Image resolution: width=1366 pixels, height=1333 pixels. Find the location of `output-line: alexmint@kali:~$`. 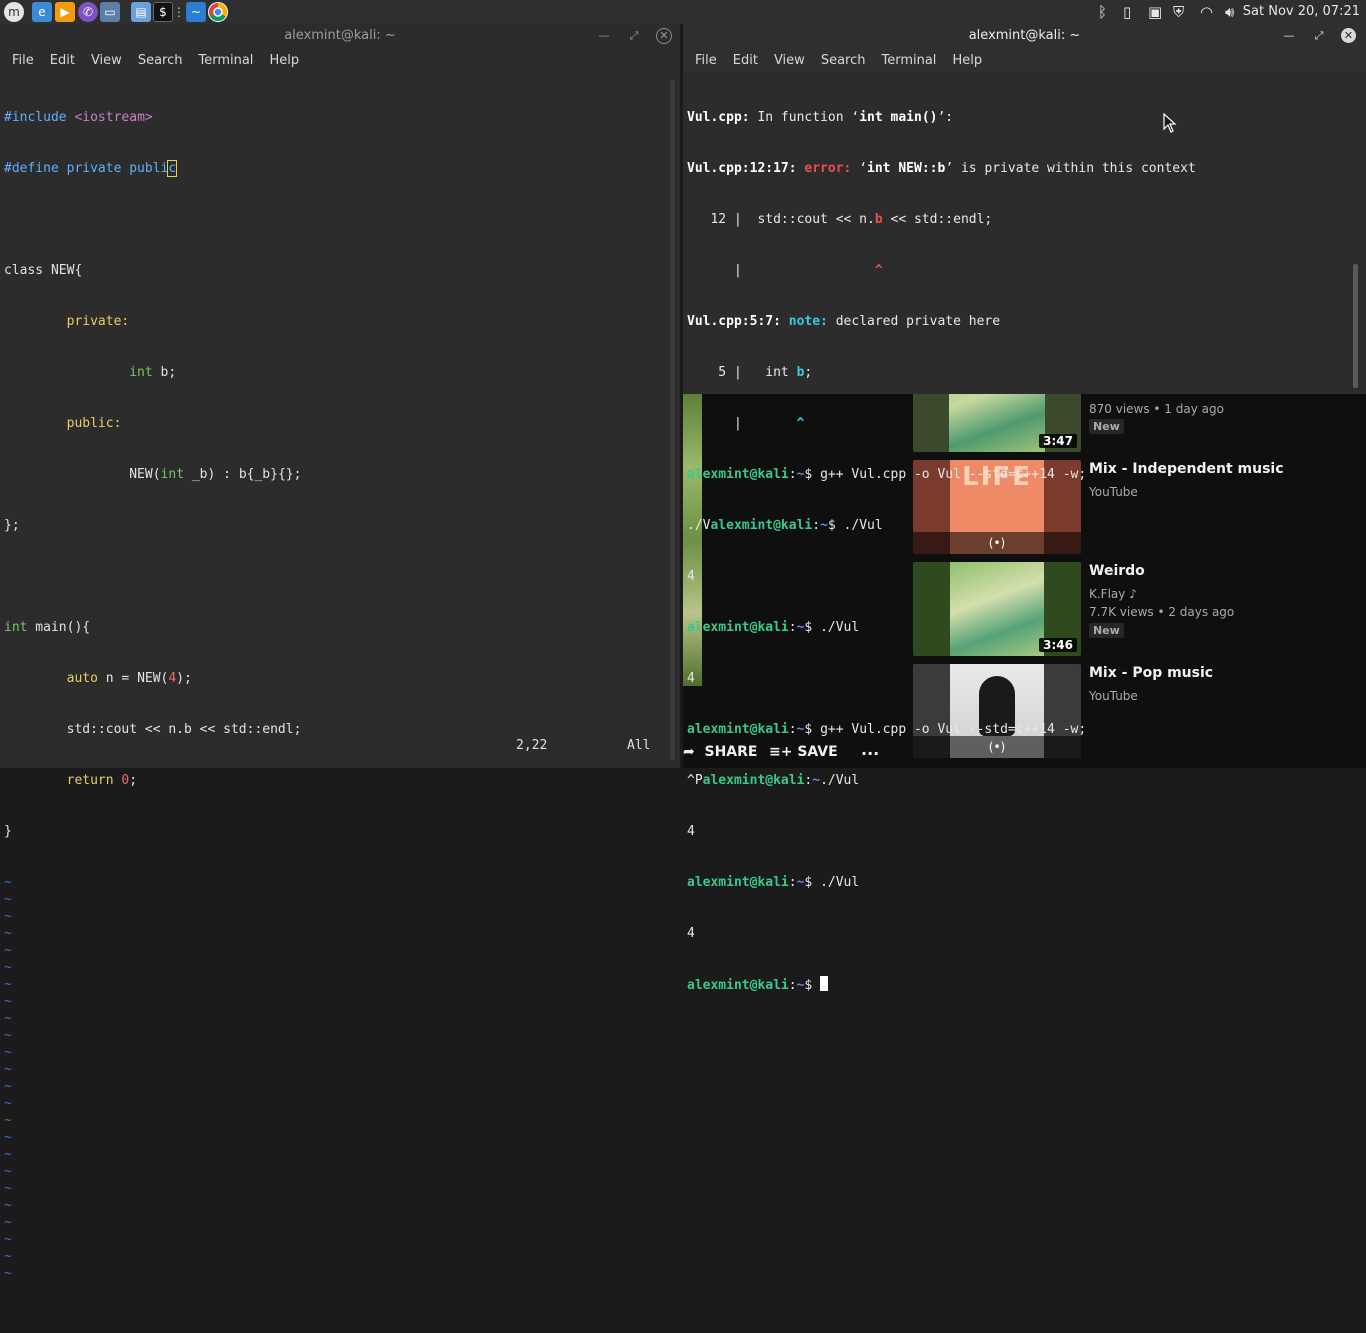

output-line: alexmint@kali:~$ is located at coordinates (1017, 984).